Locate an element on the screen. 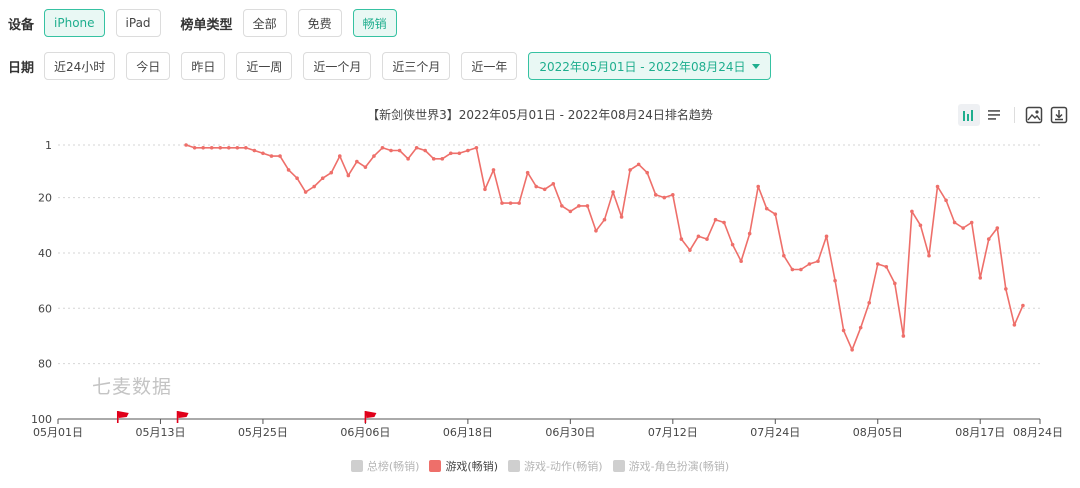  legend-item-overall: 总榜(畅销) is located at coordinates (384, 466).